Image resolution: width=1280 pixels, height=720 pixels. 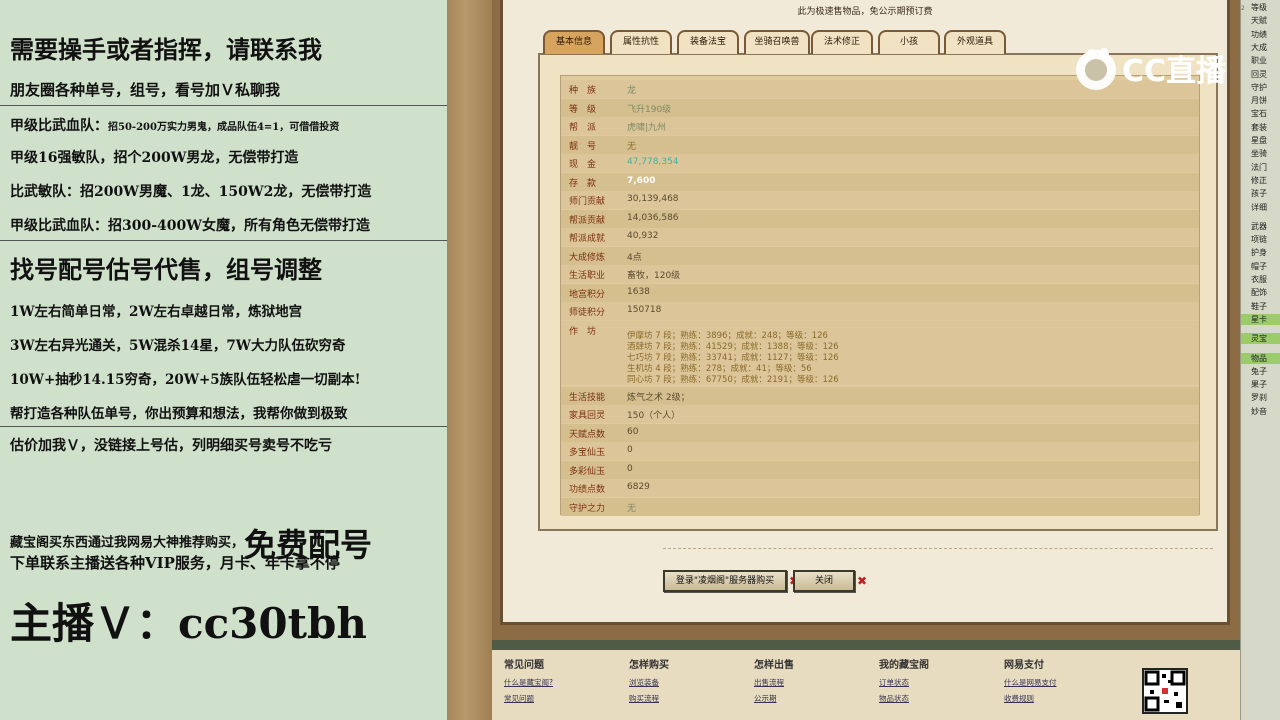 I want to click on info-key: 作 坊, so click(x=583, y=331).